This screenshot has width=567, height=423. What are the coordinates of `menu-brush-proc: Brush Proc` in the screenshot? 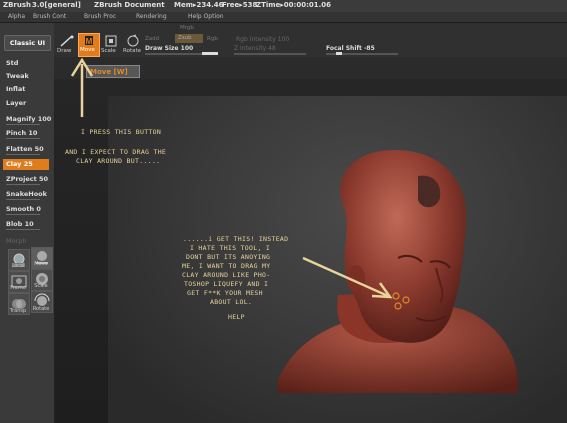 It's located at (100, 16).